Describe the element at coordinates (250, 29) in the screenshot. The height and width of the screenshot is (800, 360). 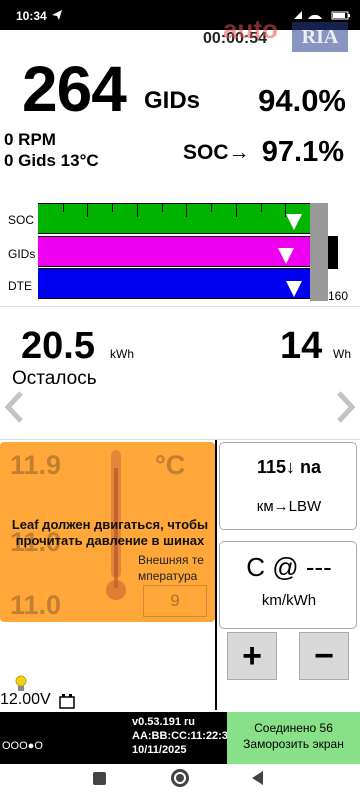
I see `watermark-logo: auto` at that location.